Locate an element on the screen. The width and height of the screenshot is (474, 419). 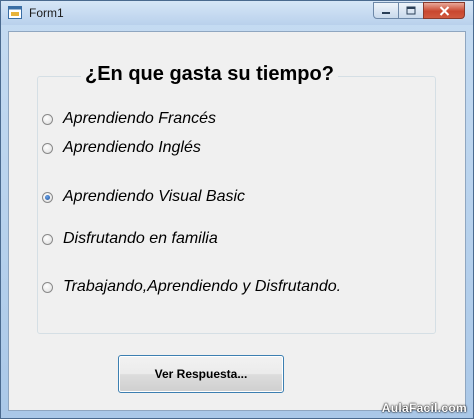
radio-option-visual-basic: Aprendiendo Visual Basic is located at coordinates (143, 197).